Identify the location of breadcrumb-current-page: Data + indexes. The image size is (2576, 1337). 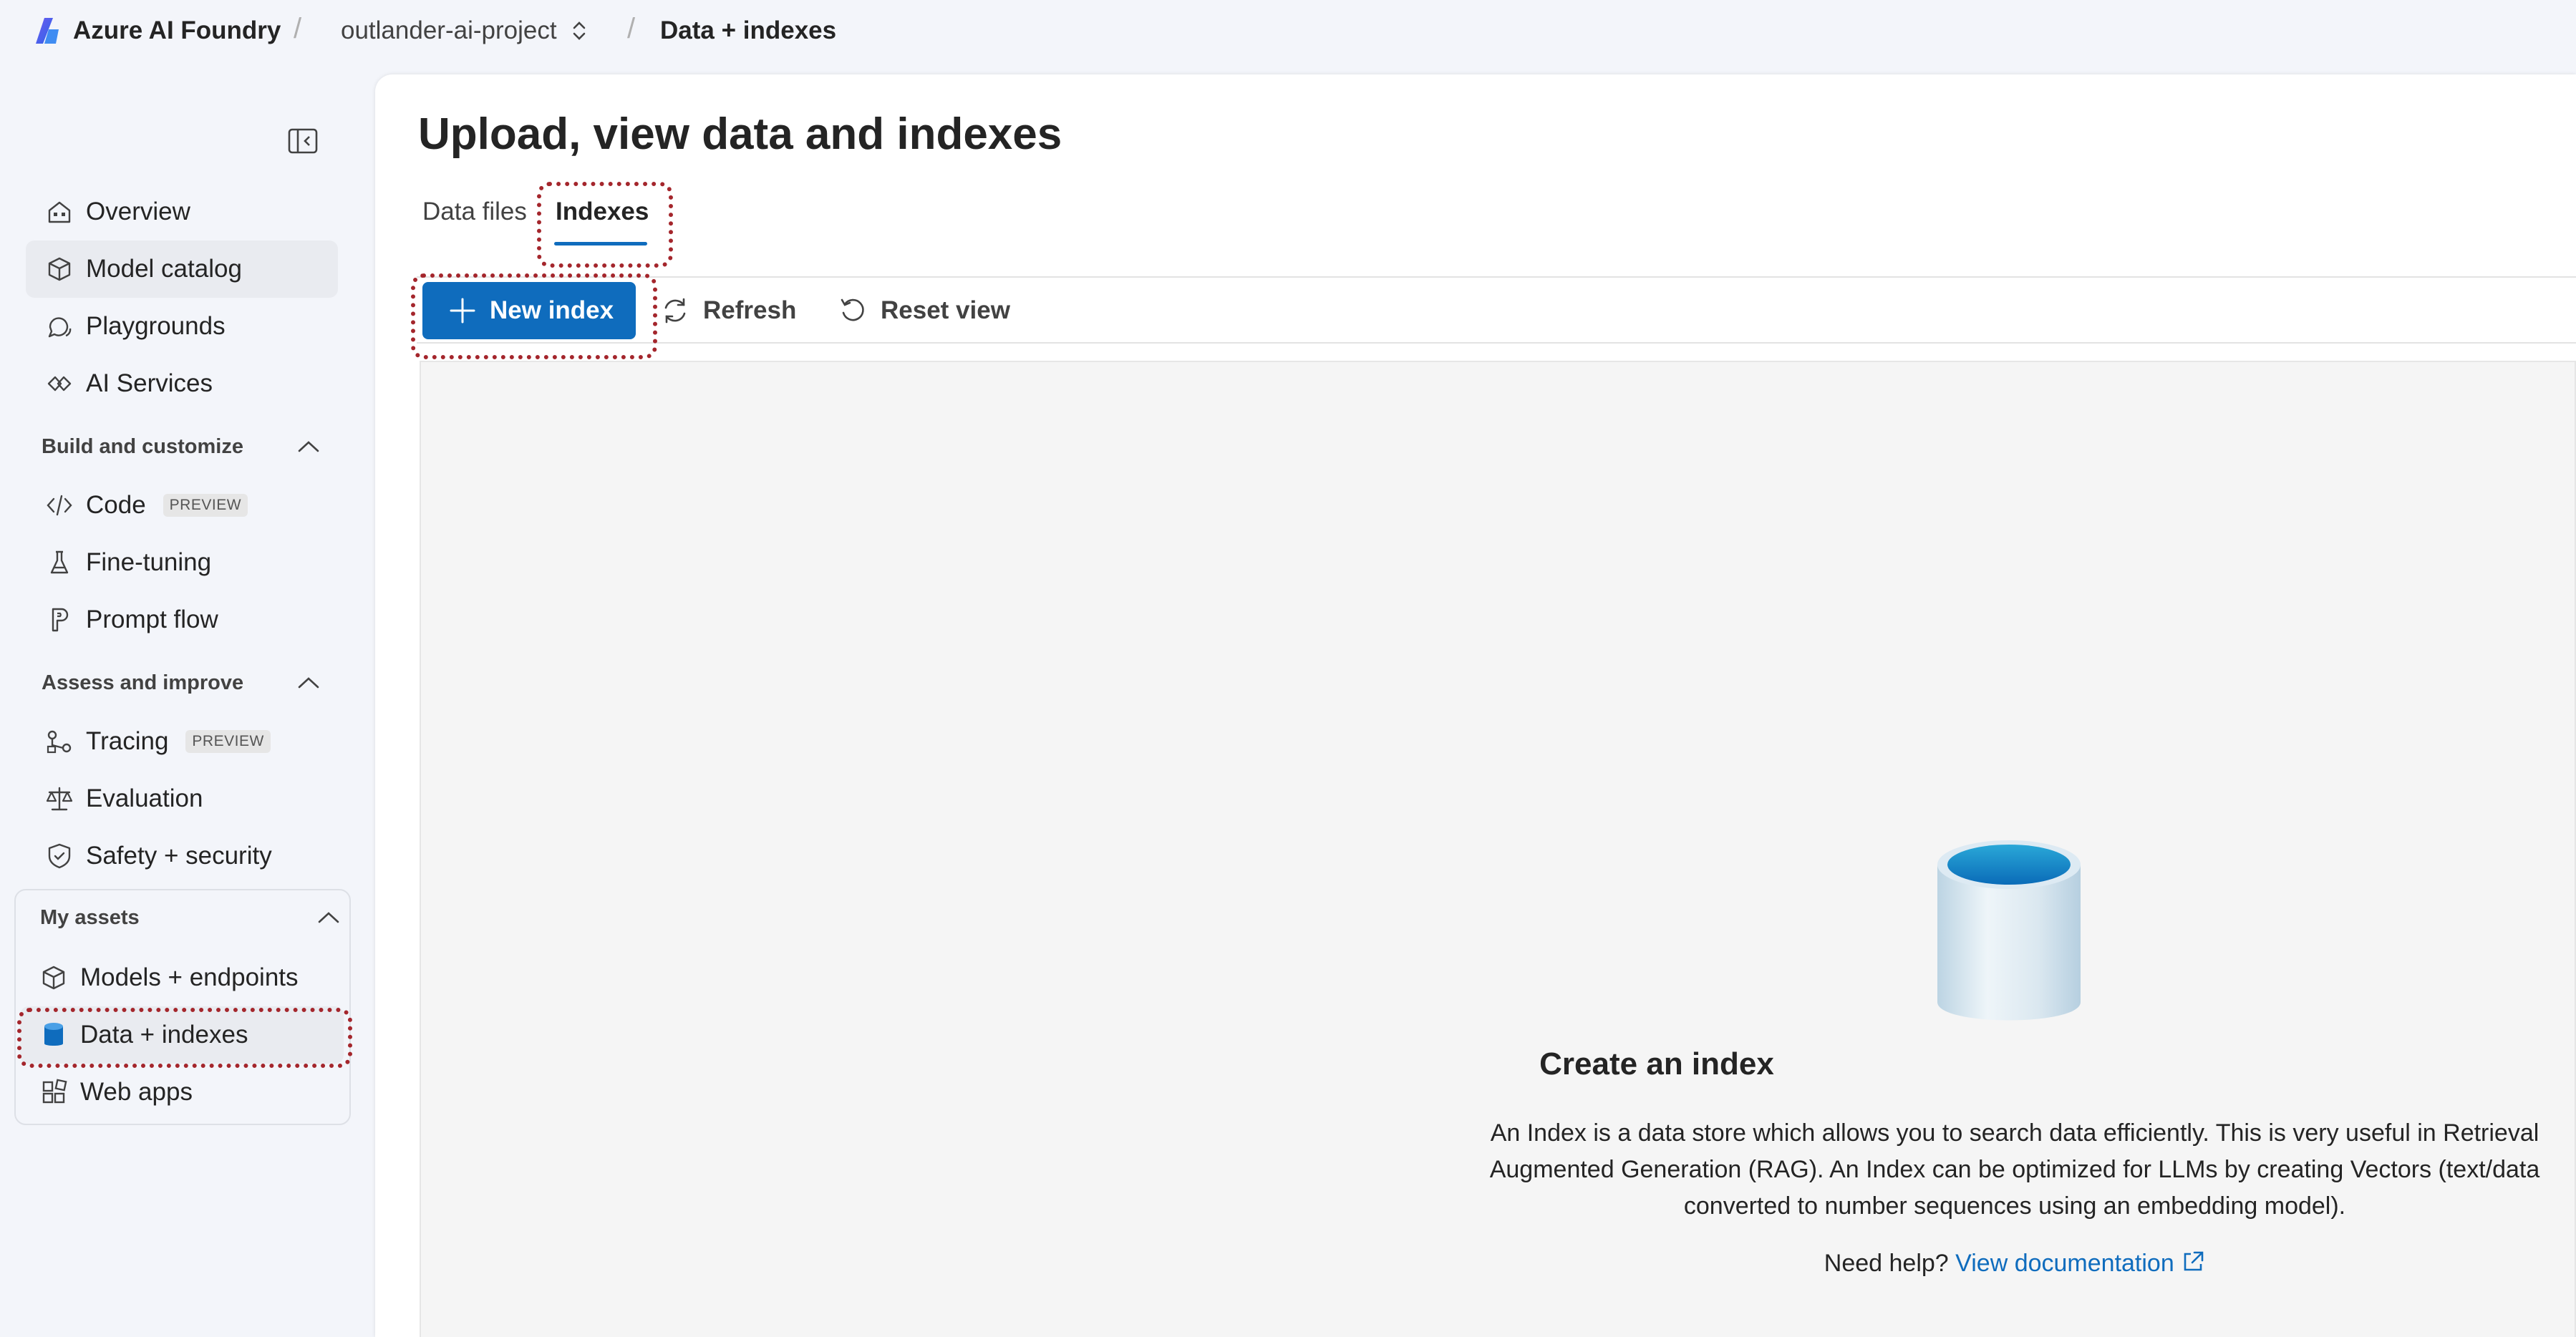
(748, 30).